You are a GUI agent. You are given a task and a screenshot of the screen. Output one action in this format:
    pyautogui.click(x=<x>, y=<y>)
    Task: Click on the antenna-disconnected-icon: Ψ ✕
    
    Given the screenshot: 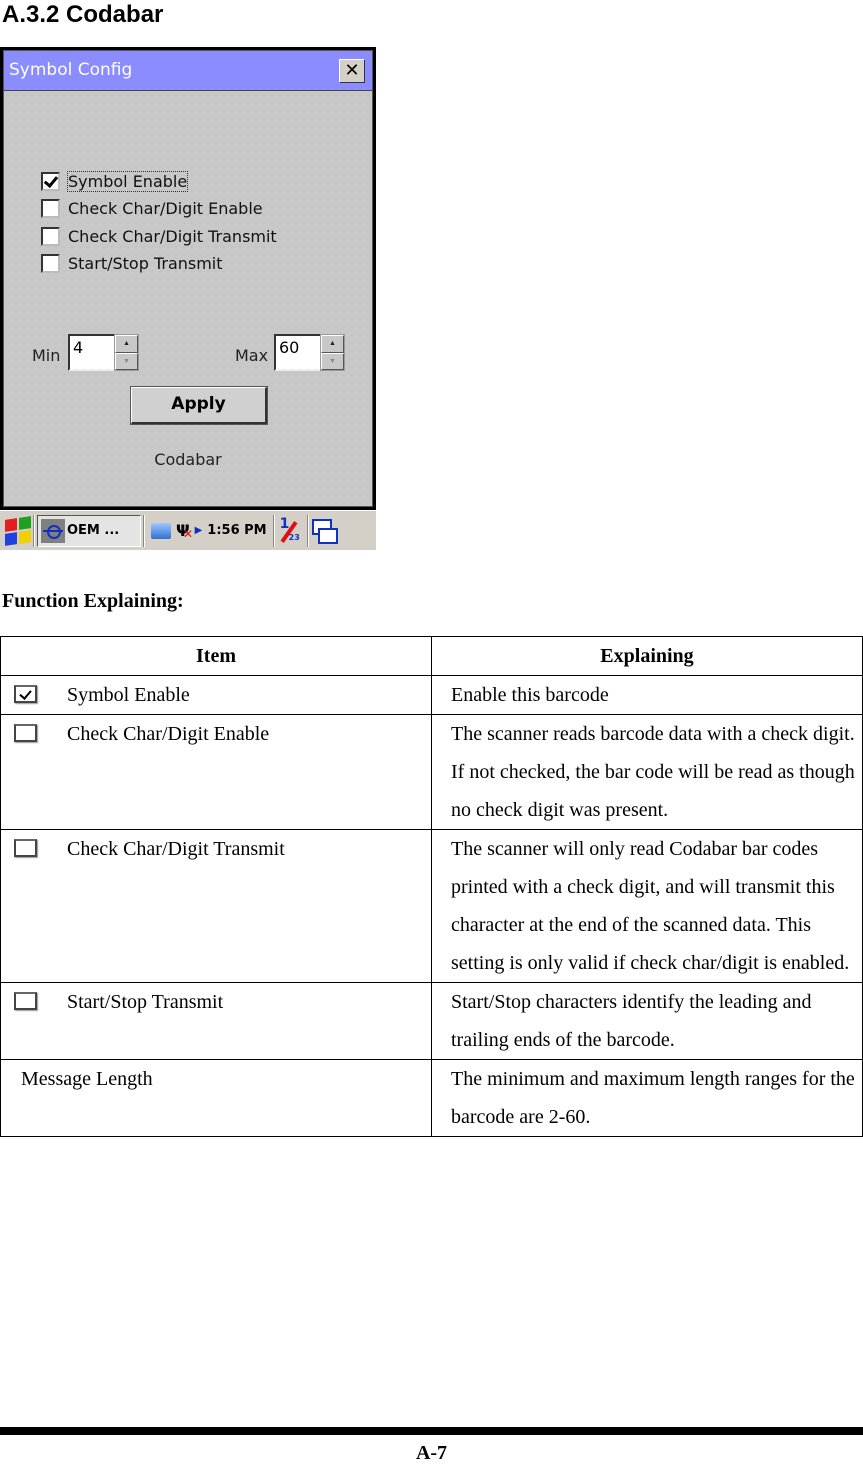 What is the action you would take?
    pyautogui.click(x=184, y=531)
    